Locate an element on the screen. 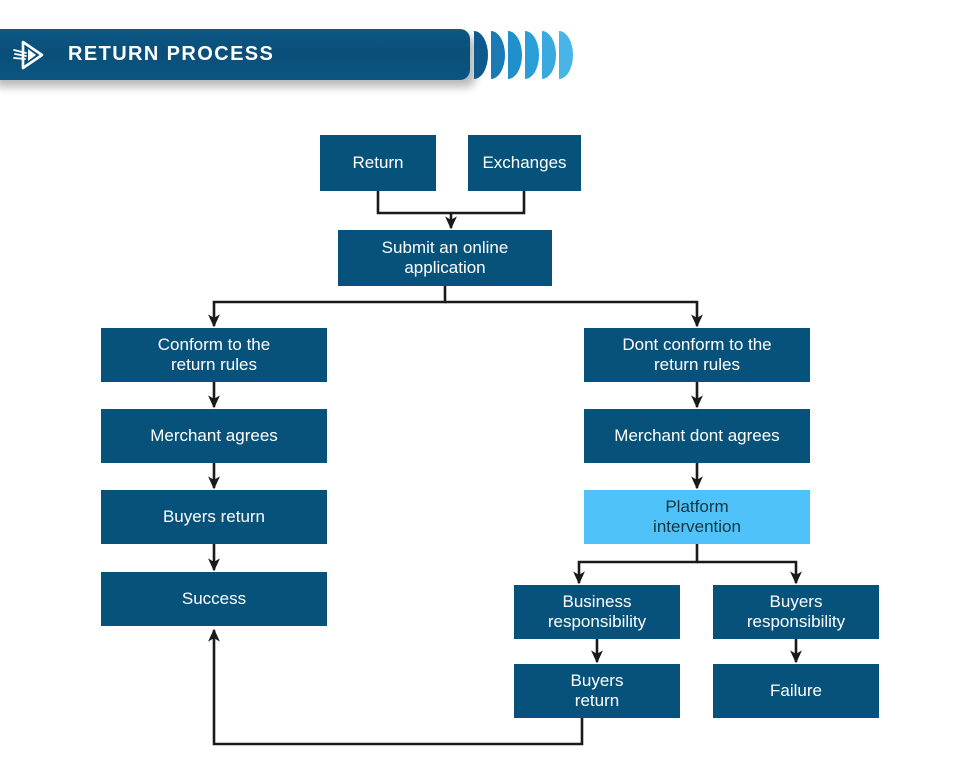 The image size is (960, 777). edge-platform-to-business-resp is located at coordinates (636, 564).